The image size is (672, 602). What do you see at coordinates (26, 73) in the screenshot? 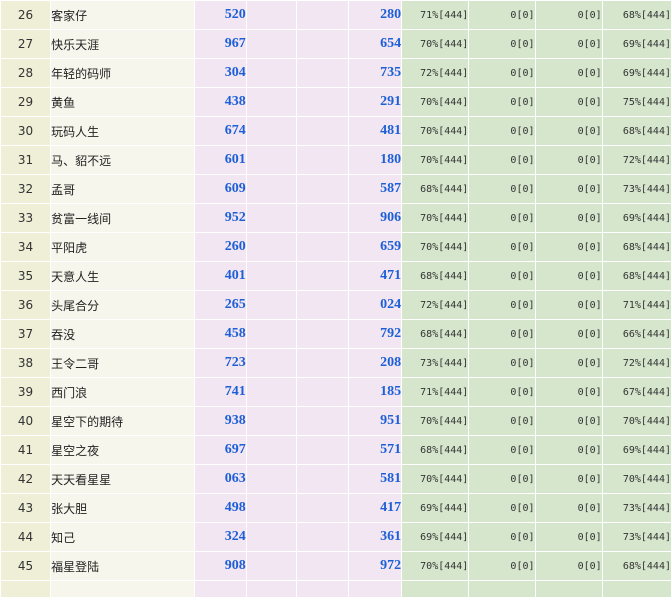
I see `rank-cell: 28` at bounding box center [26, 73].